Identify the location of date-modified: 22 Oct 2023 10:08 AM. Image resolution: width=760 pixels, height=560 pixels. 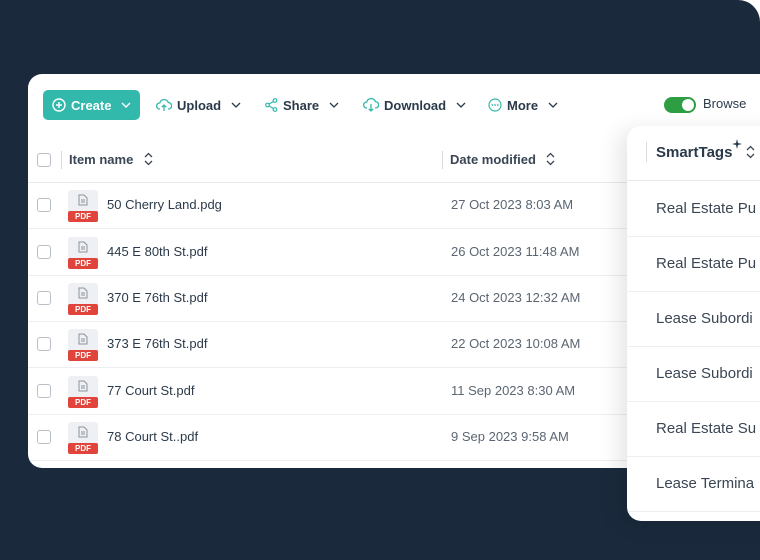
(516, 343).